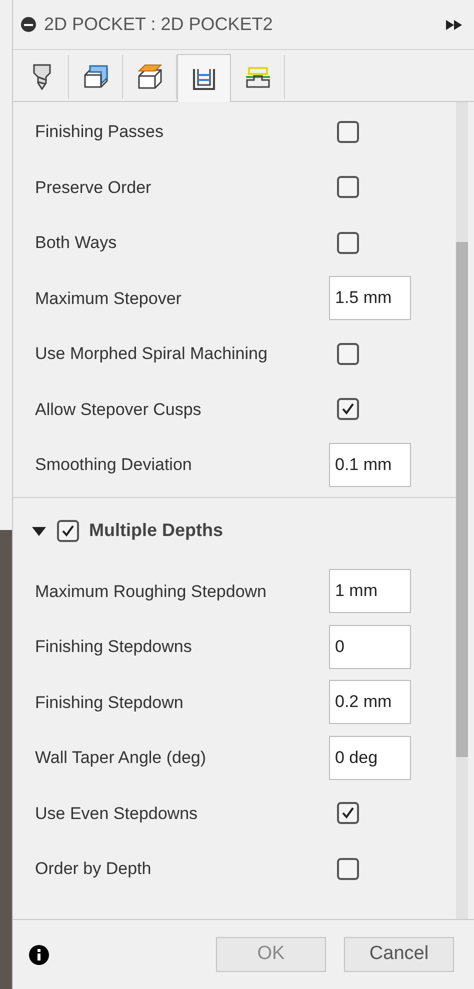 This screenshot has height=989, width=474. What do you see at coordinates (399, 954) in the screenshot?
I see `cancel-button: Cancel` at bounding box center [399, 954].